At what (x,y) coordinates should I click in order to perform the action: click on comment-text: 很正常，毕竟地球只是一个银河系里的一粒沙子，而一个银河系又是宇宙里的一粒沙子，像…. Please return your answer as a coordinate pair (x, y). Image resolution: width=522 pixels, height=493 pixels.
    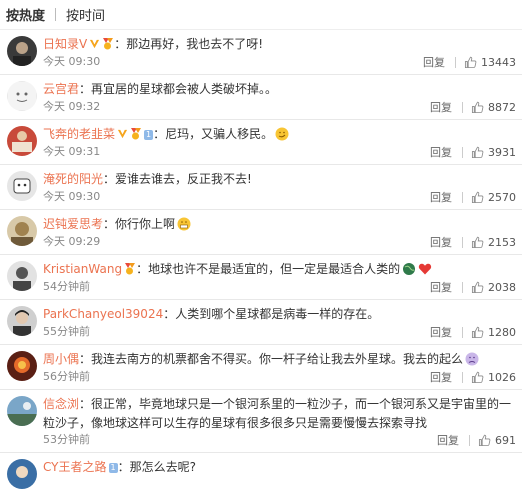
    Looking at the image, I should click on (277, 413).